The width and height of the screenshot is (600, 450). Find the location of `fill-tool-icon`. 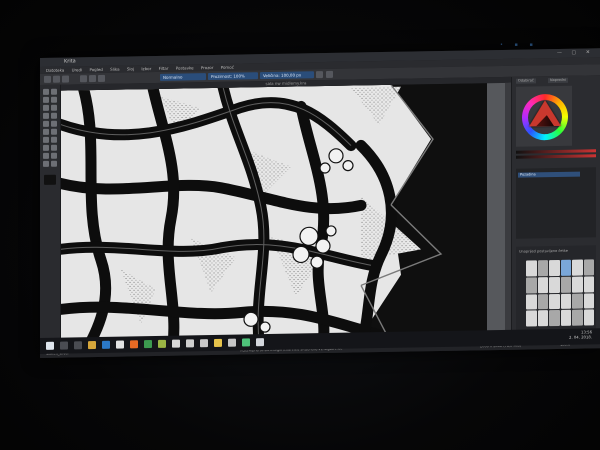

fill-tool-icon is located at coordinates (46, 131).